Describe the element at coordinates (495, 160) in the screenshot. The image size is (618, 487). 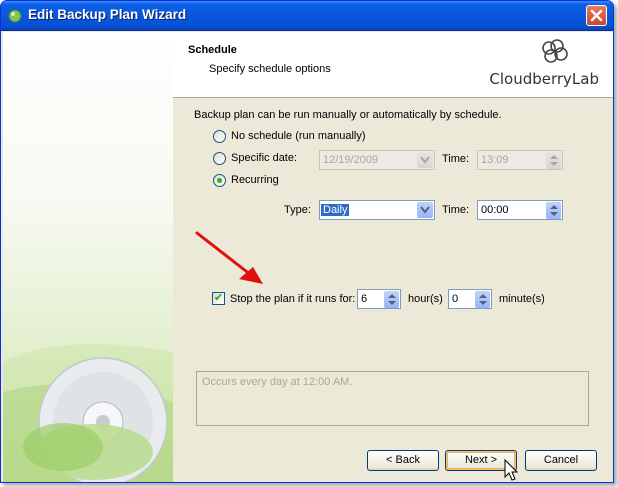
I see `specific-time-value: 13:09` at that location.